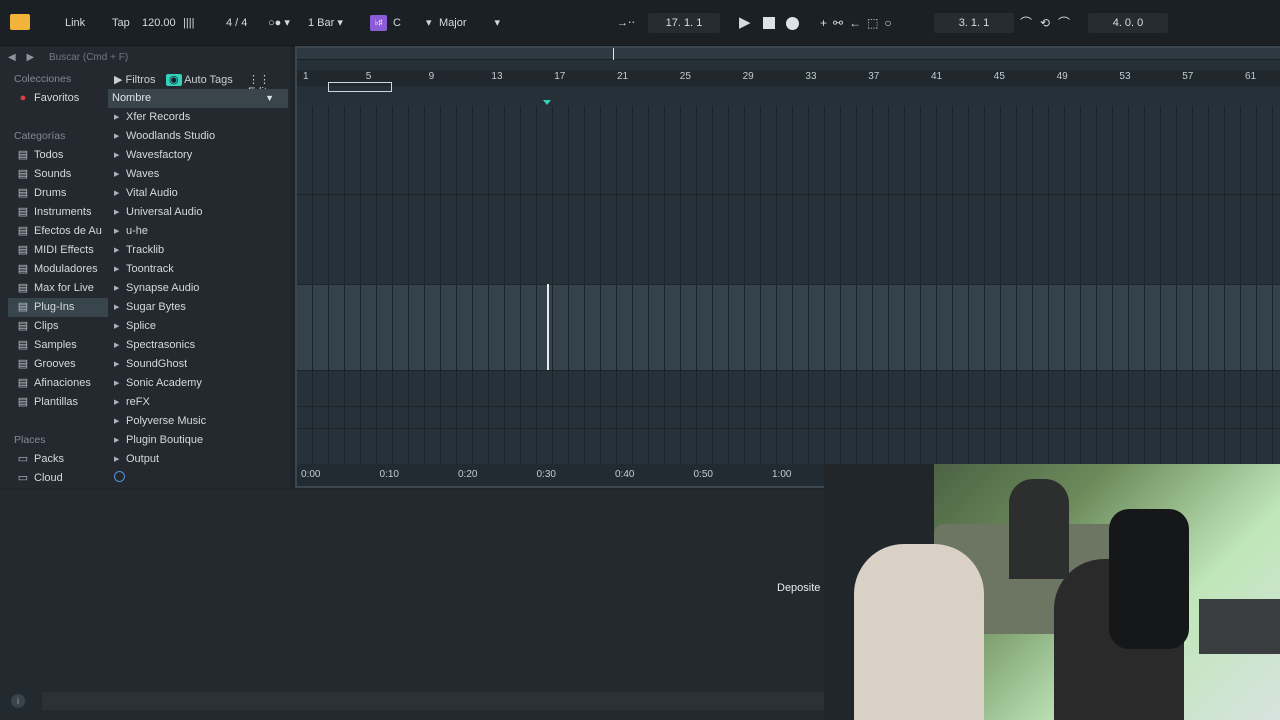  Describe the element at coordinates (23, 459) in the screenshot. I see `packs-icon: ▭` at that location.